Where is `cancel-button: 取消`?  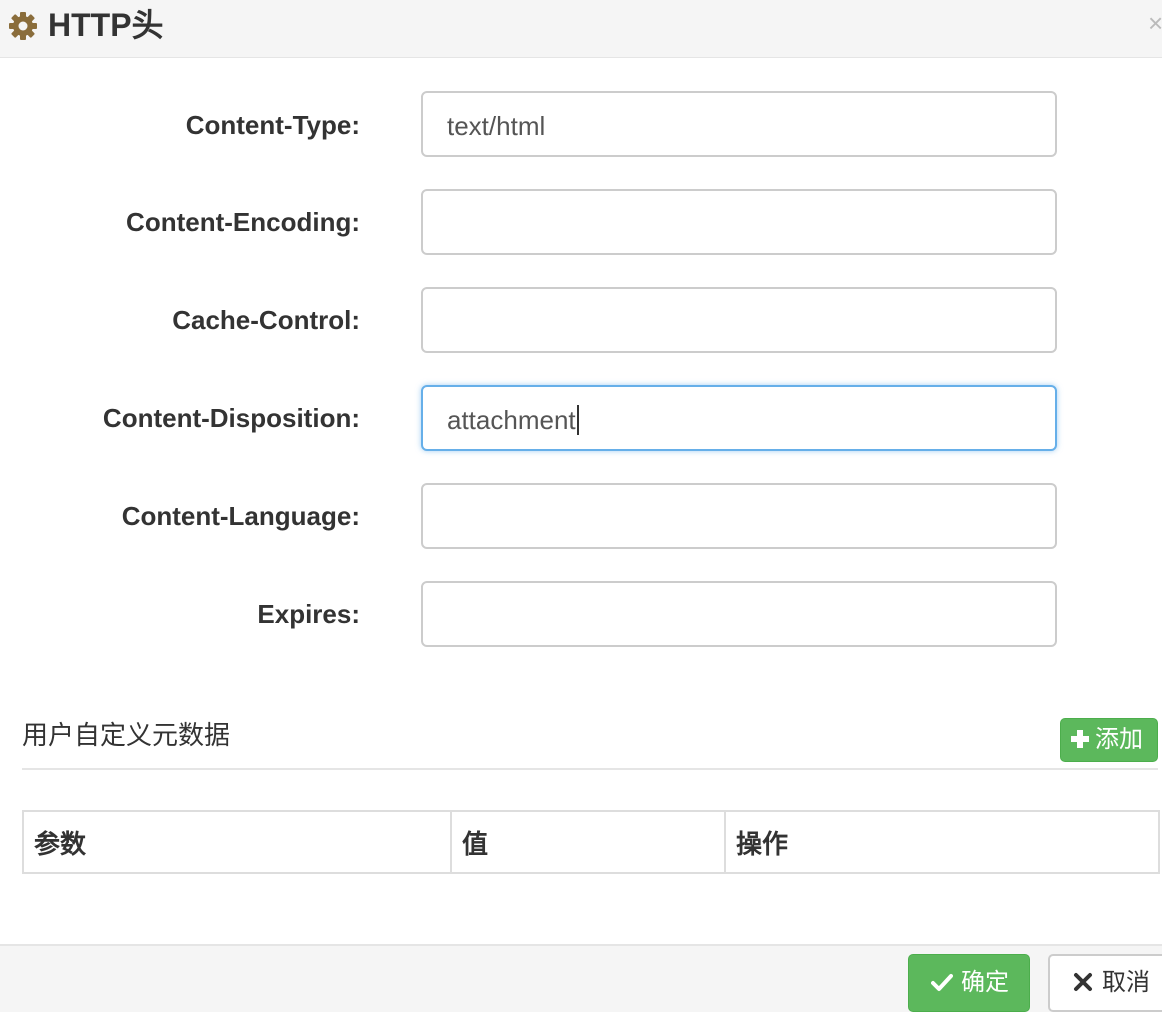 cancel-button: 取消 is located at coordinates (1105, 983).